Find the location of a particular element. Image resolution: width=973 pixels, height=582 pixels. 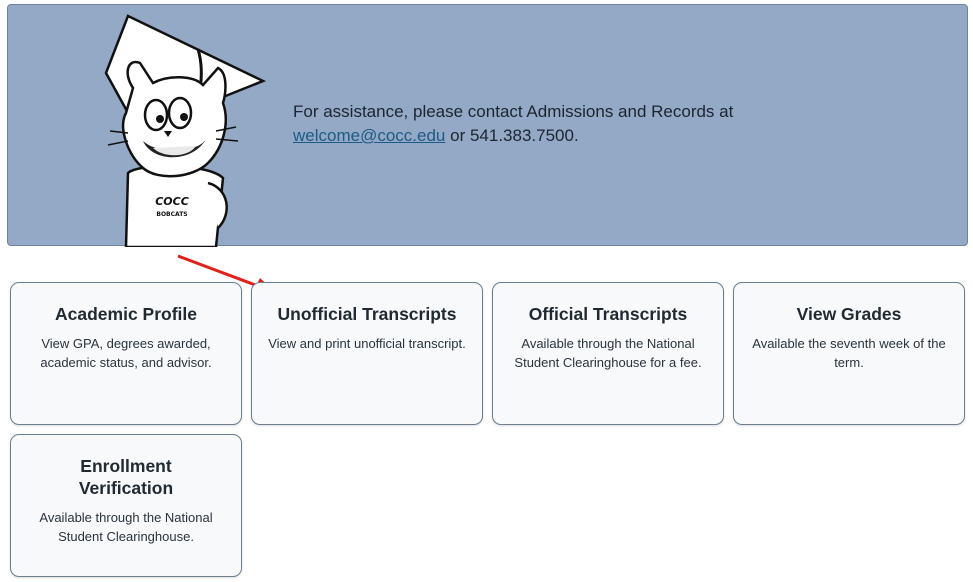

mascot-shirt-line1: COCC is located at coordinates (172, 201).